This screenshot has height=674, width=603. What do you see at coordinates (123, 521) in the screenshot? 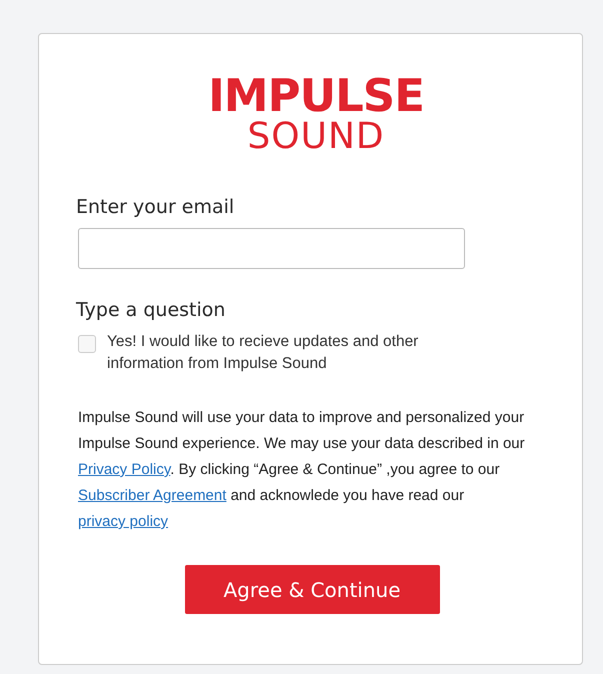
I see `link: privacy policy` at bounding box center [123, 521].